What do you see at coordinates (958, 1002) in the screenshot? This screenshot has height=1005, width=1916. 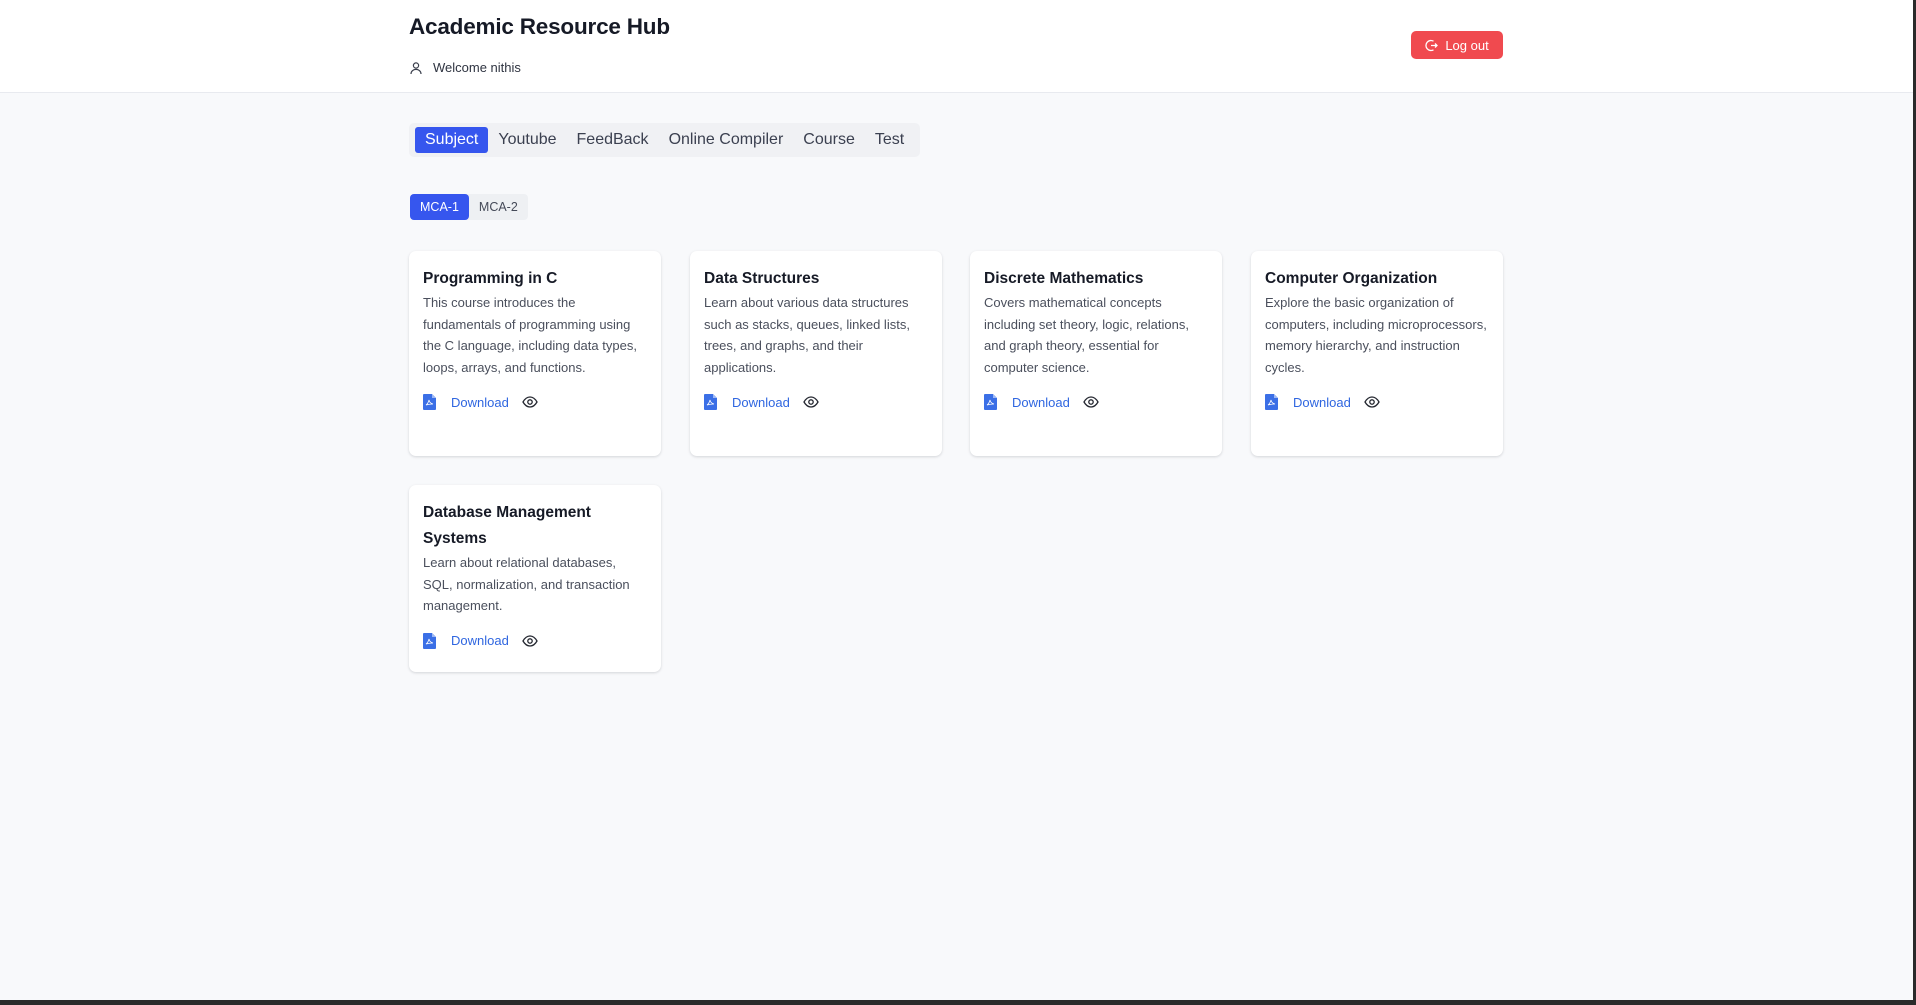 I see `window-bottom-edge` at bounding box center [958, 1002].